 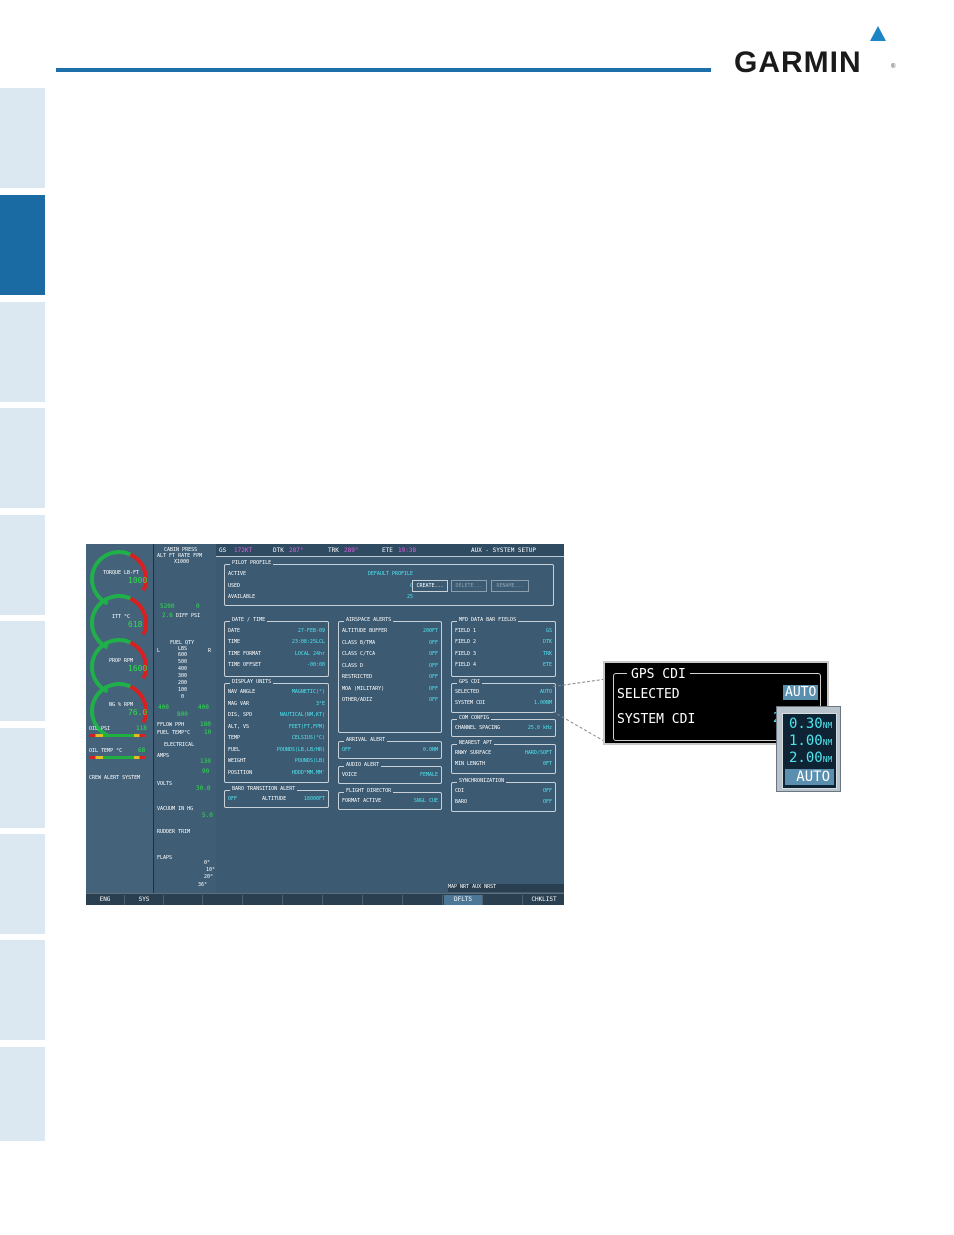 I want to click on cdi-scale-list: 0.30NM 1.00NM 2.00NM AUTO, so click(x=809, y=751).